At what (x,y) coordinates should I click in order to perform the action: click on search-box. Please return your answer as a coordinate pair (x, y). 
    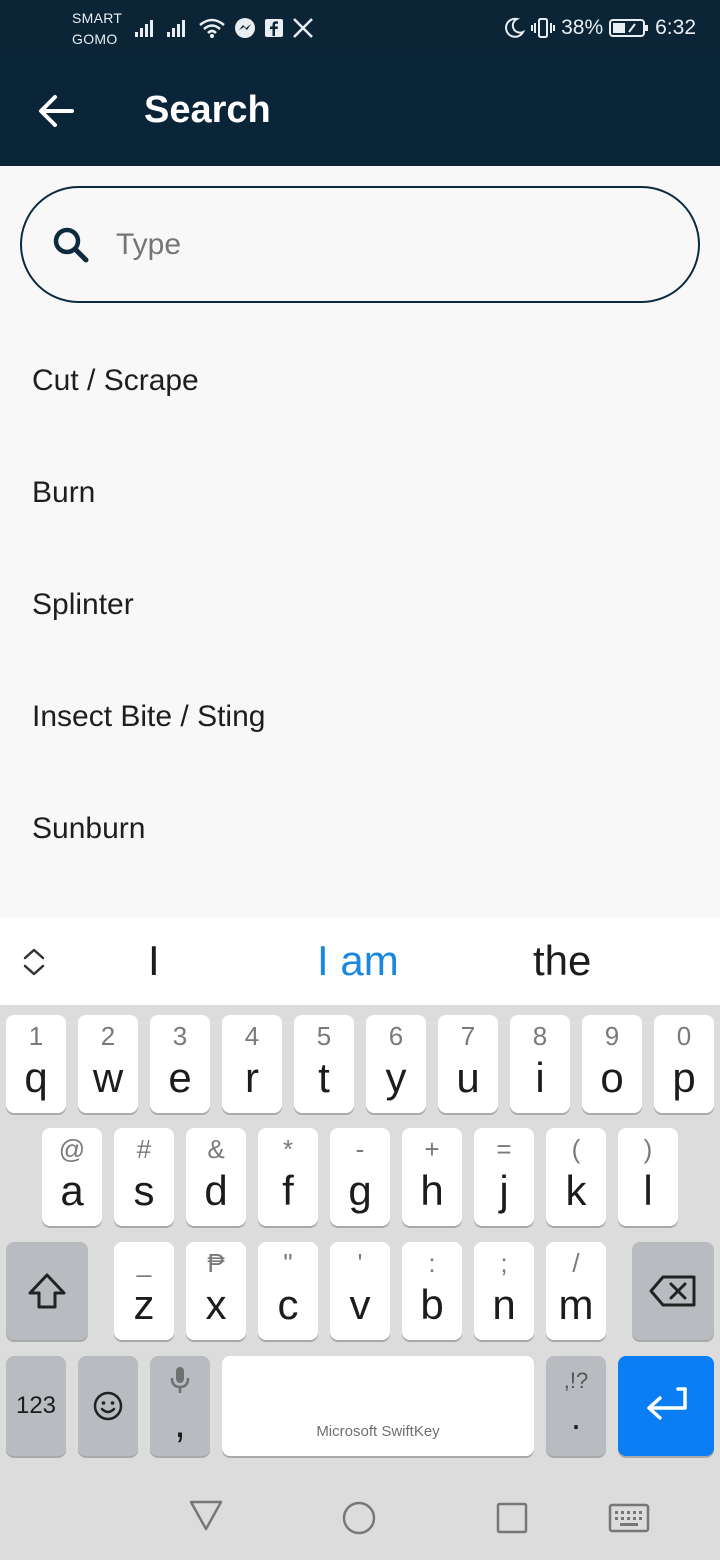
    Looking at the image, I should click on (360, 244).